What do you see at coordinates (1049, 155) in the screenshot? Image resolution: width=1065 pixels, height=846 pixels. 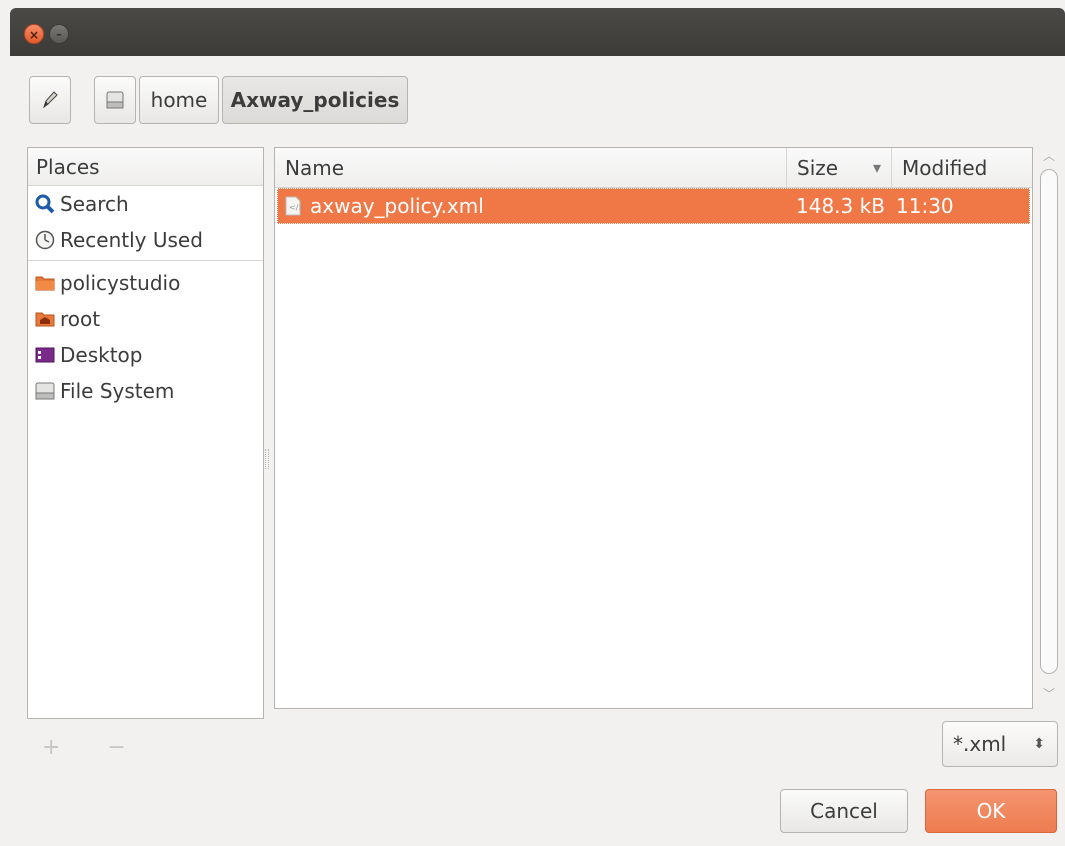 I see `scroll-up-icon: ︿` at bounding box center [1049, 155].